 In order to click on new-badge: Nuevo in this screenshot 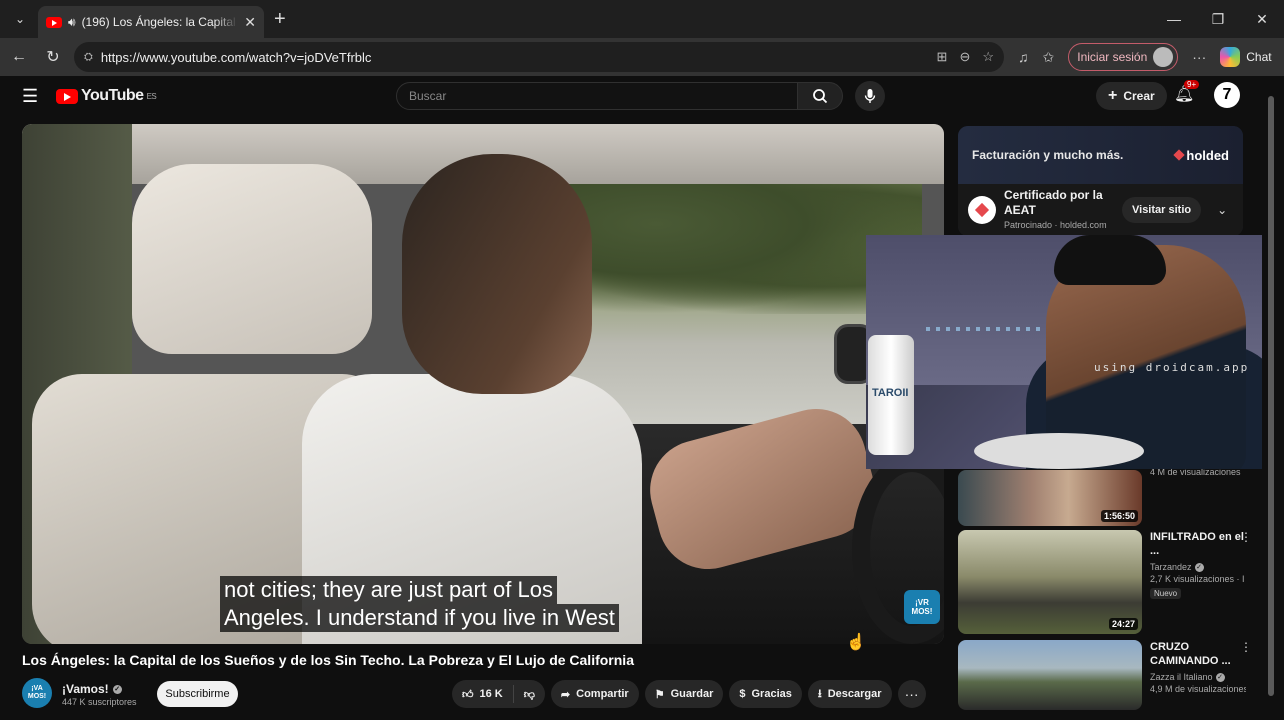, I will do `click(1166, 593)`.